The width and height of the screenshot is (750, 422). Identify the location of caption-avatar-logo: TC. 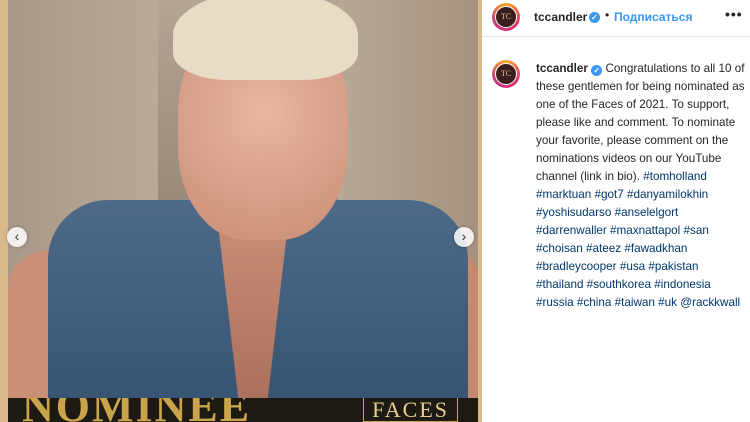
(506, 74).